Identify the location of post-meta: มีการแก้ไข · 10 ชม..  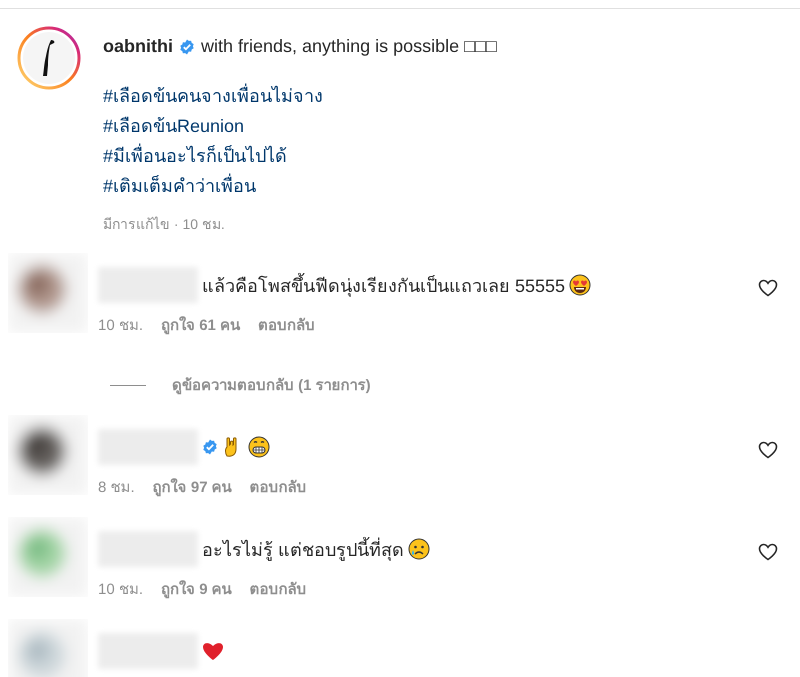
(164, 224).